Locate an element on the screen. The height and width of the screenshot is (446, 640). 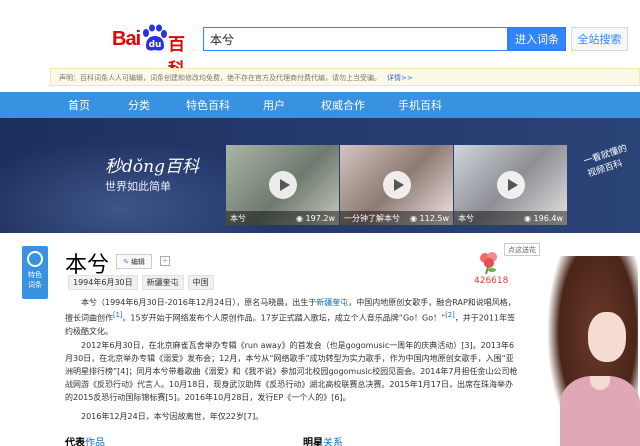
section-title-link: 关系 is located at coordinates (333, 442).